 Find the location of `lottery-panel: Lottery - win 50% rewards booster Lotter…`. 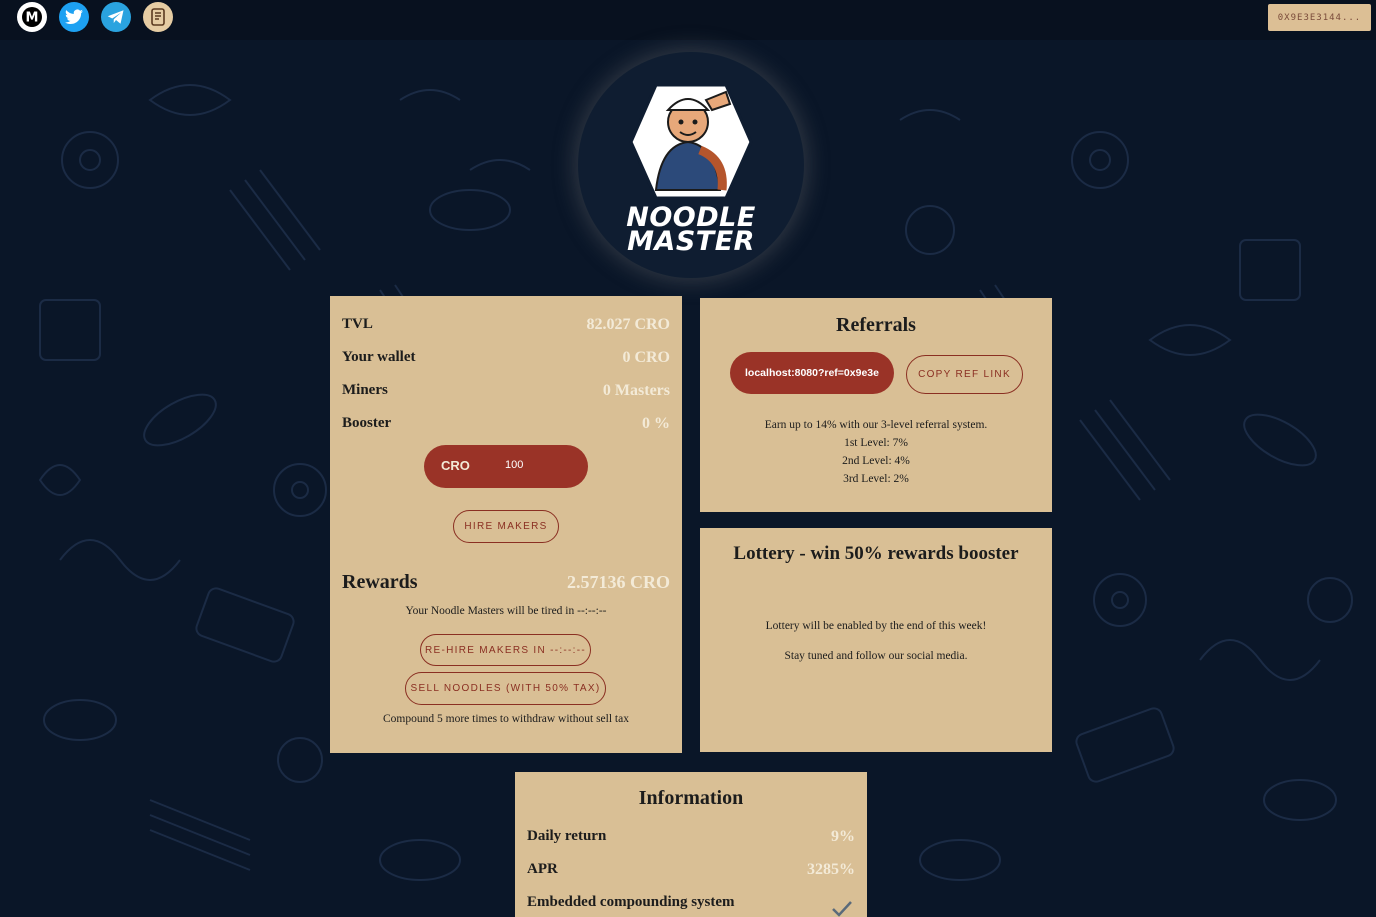

lottery-panel: Lottery - win 50% rewards booster Lotter… is located at coordinates (876, 640).